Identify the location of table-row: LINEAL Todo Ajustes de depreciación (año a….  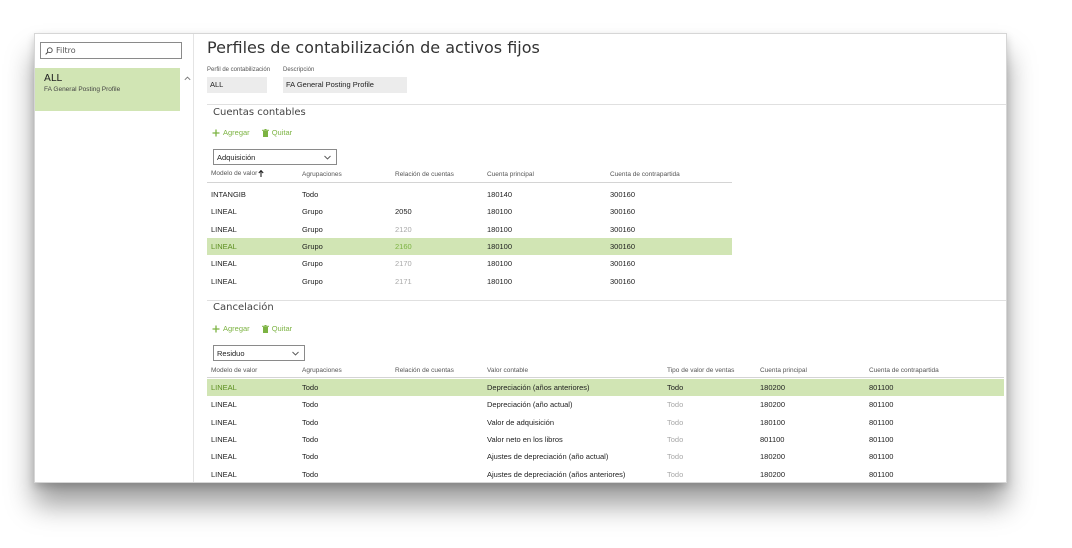
(605, 456).